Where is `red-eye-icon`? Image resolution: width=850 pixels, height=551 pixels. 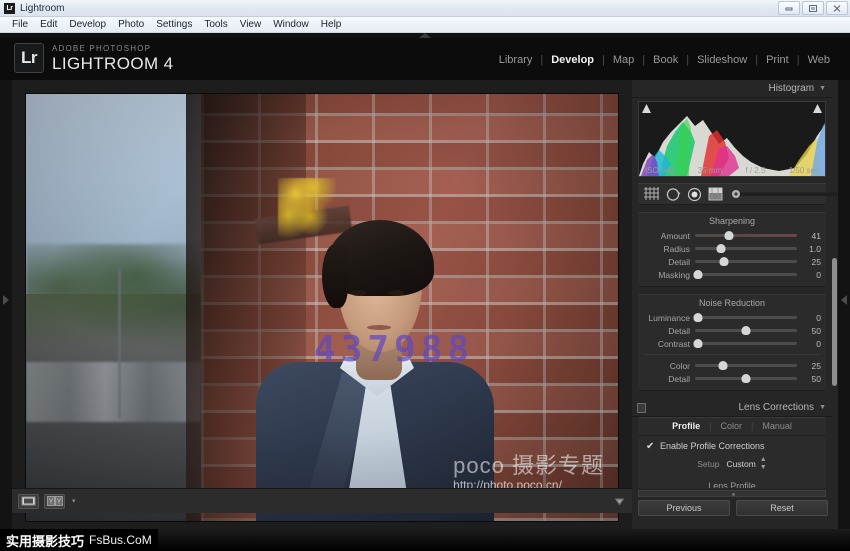 red-eye-icon is located at coordinates (694, 194).